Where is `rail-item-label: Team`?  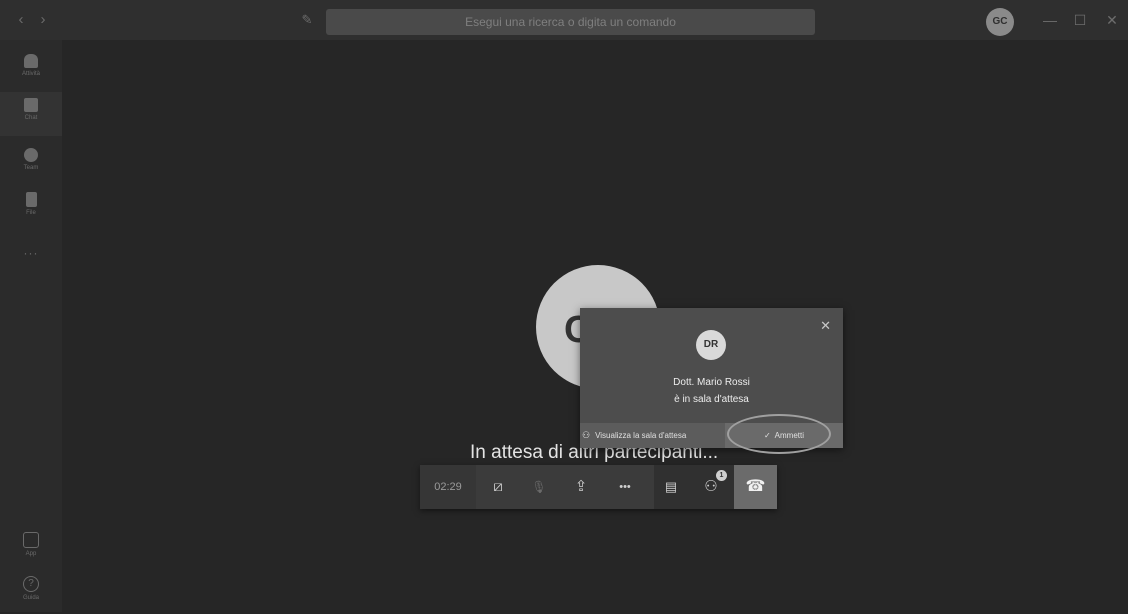
rail-item-label: Team is located at coordinates (31, 168).